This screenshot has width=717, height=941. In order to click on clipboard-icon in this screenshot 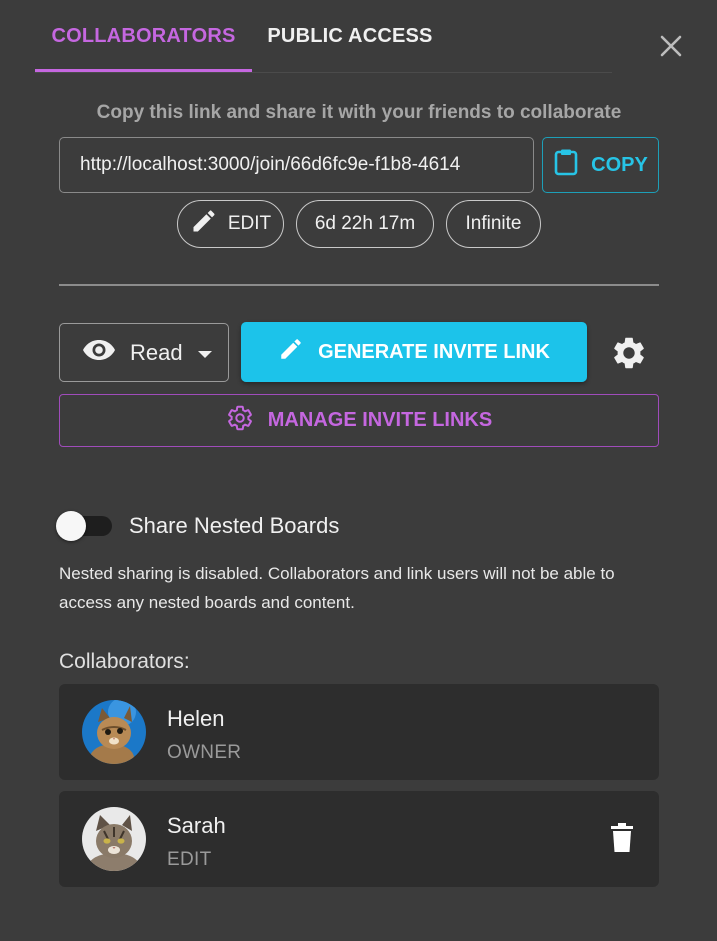, I will do `click(566, 165)`.